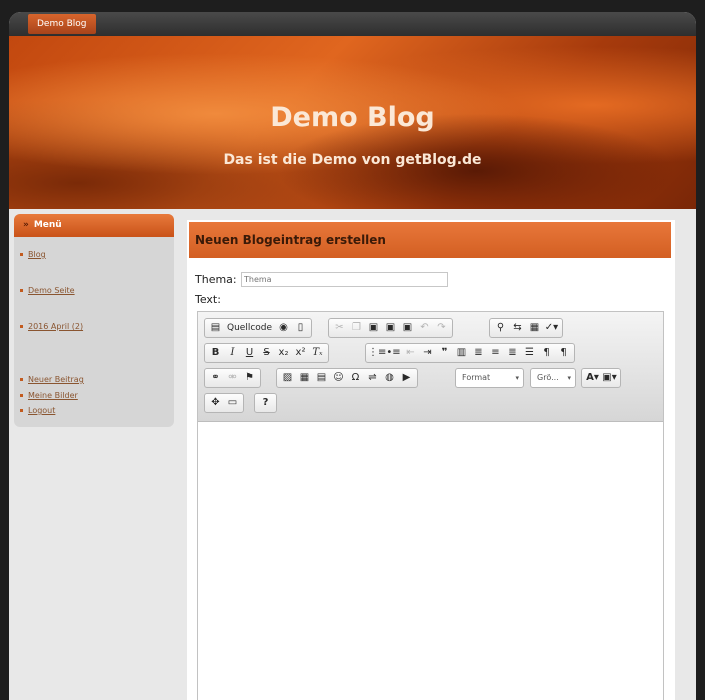 This screenshot has width=705, height=700. I want to click on page-title: Neuen Blogeintrag erstellen, so click(430, 240).